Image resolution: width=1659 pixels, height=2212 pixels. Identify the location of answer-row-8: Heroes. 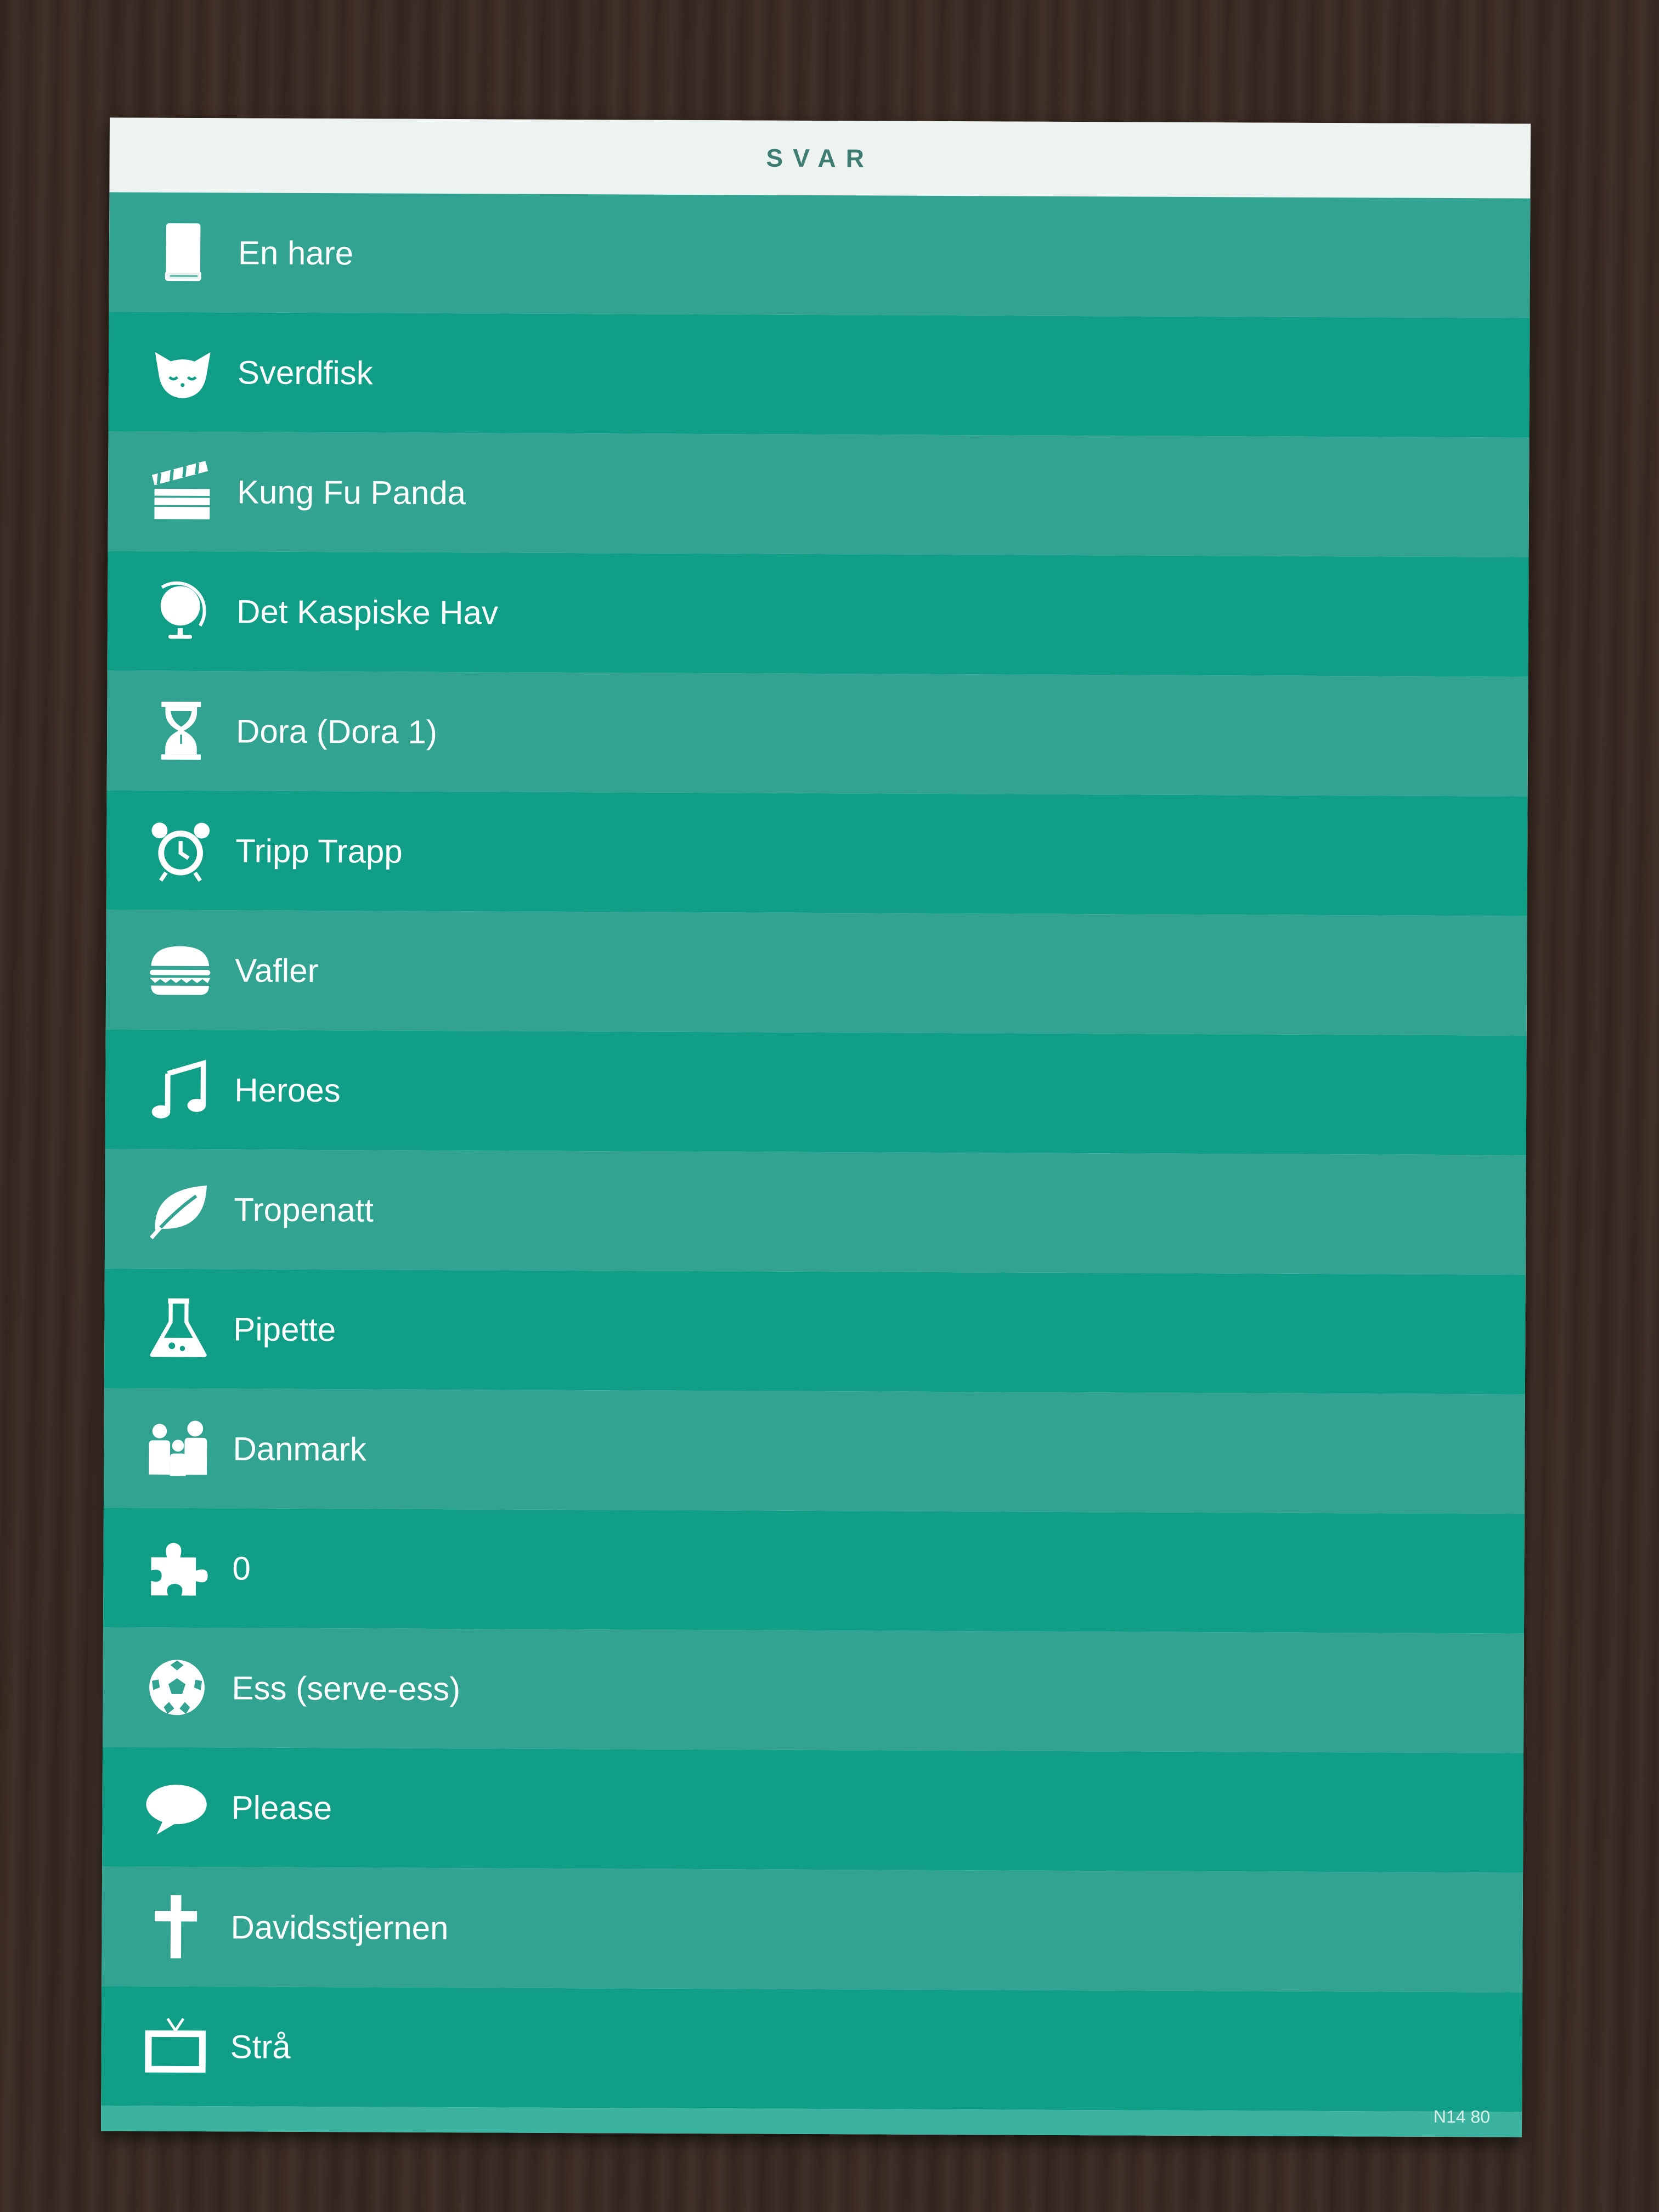
(816, 1092).